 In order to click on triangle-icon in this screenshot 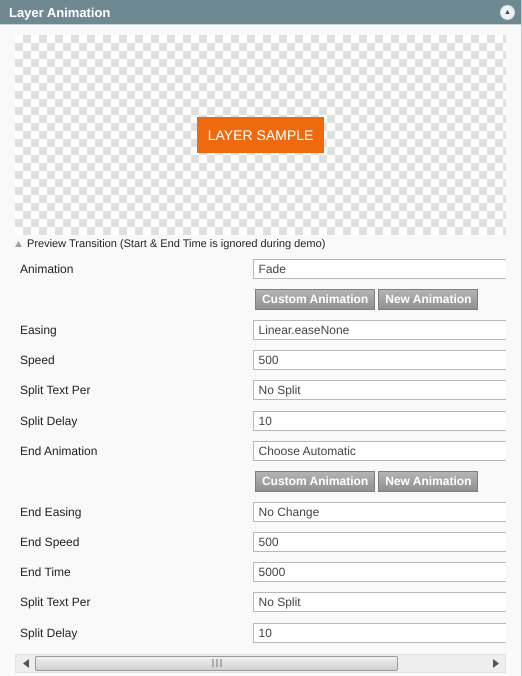, I will do `click(18, 244)`.